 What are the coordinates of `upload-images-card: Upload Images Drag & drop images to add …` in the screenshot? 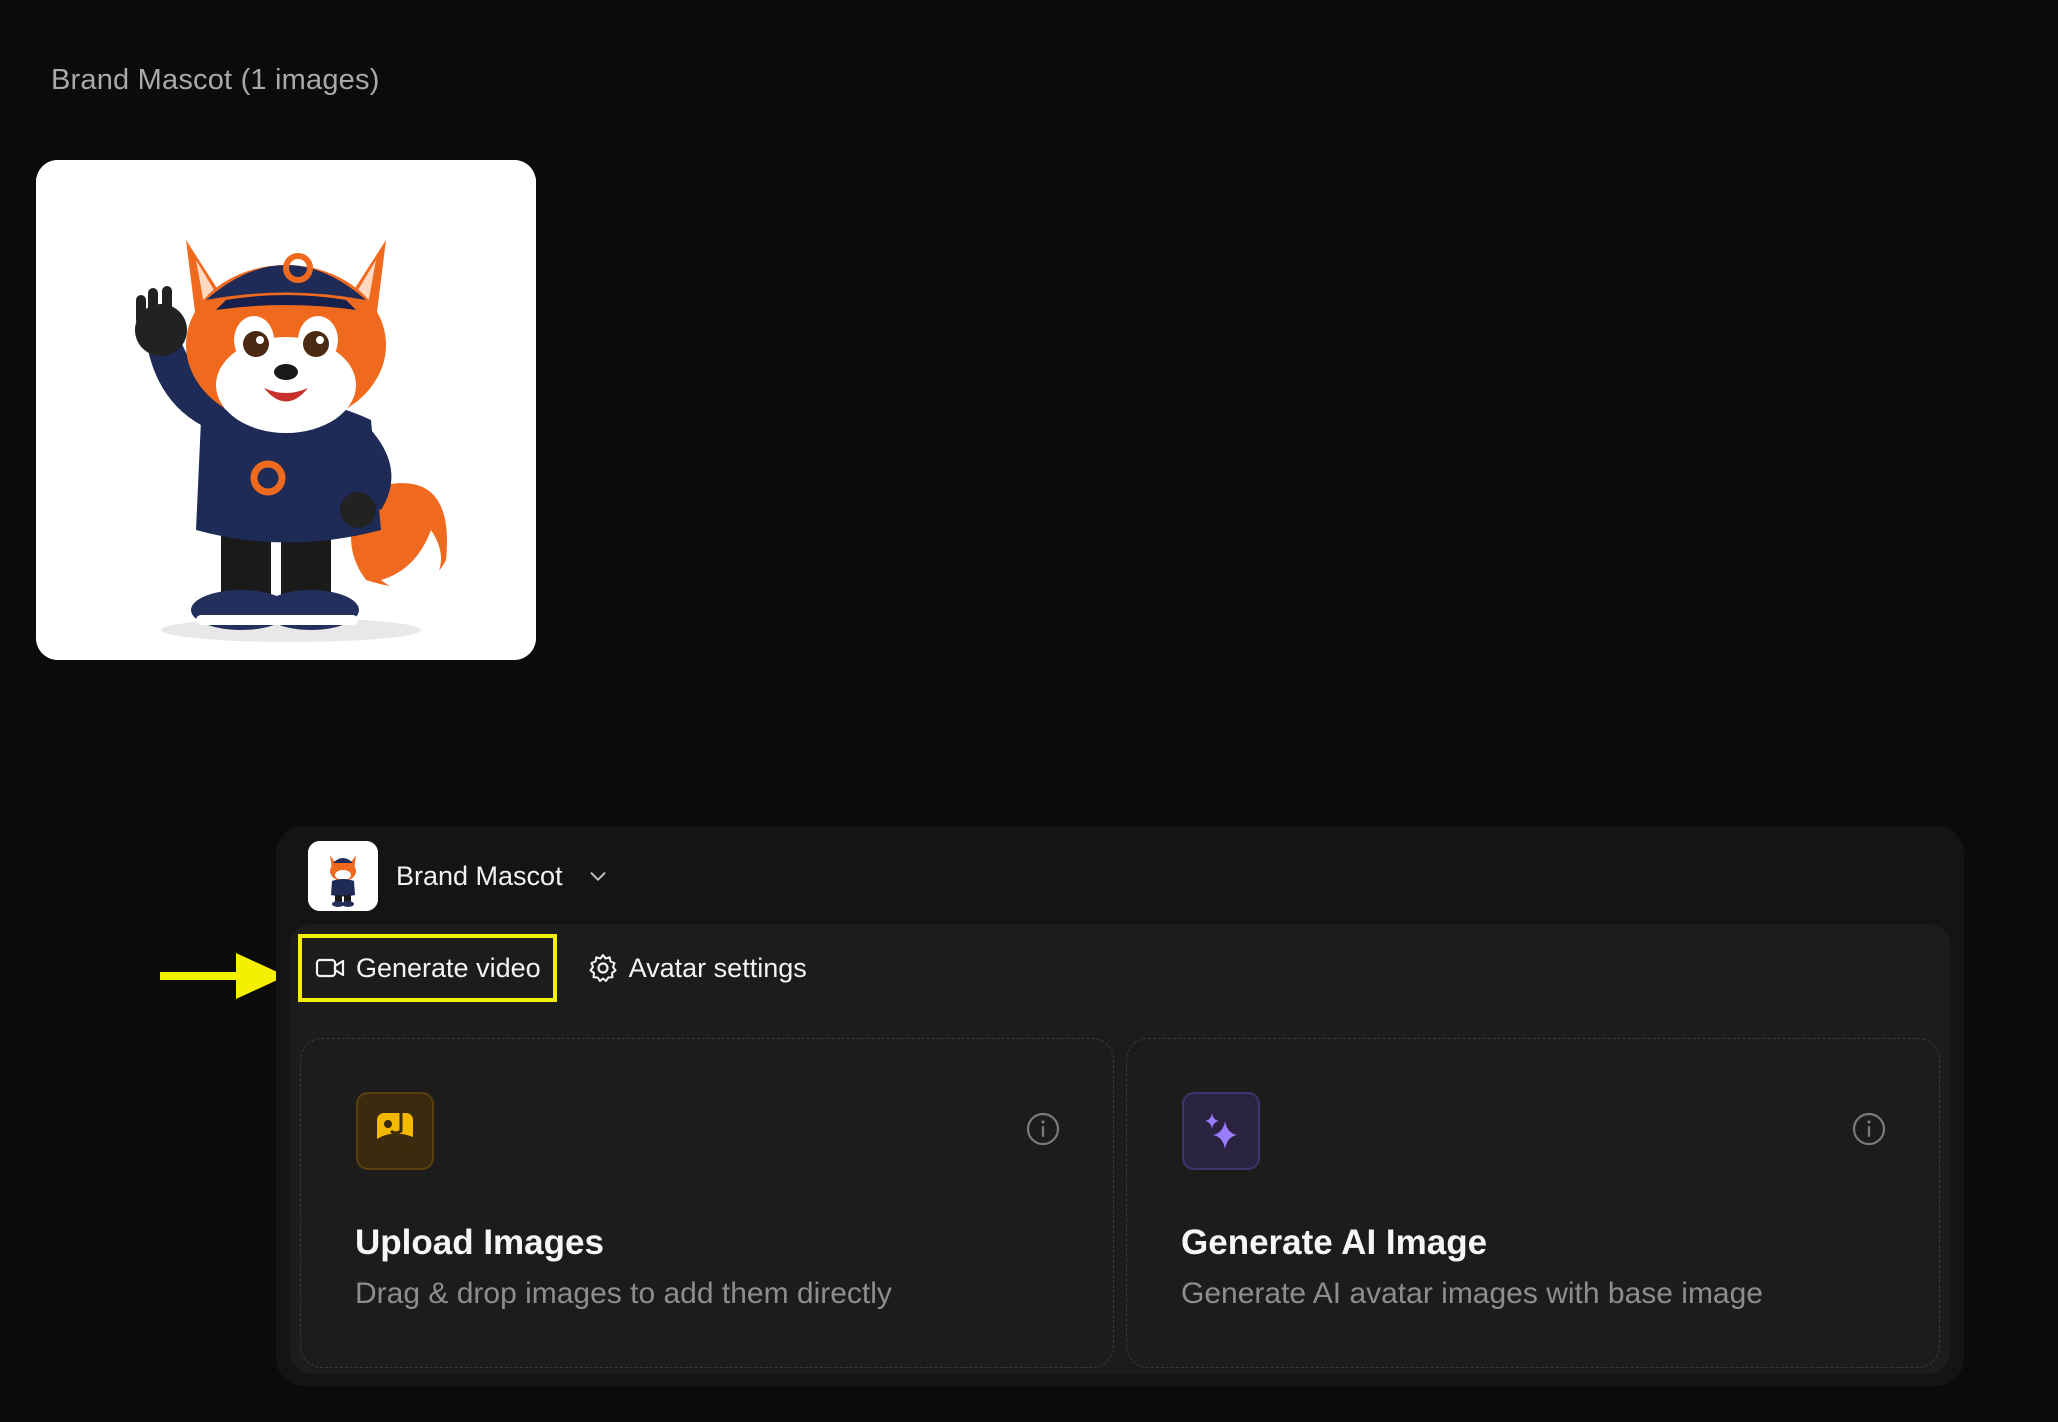 It's located at (707, 1203).